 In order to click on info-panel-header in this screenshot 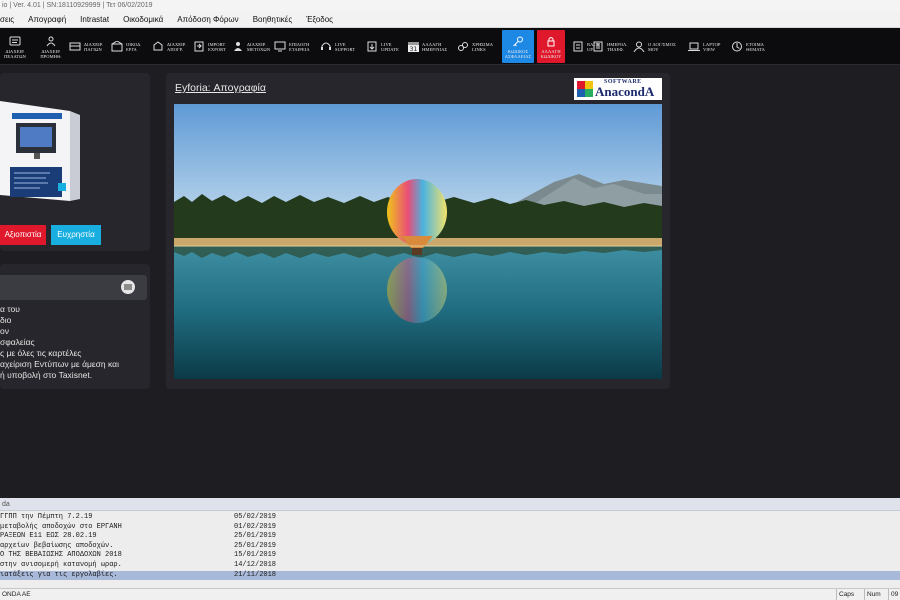, I will do `click(73, 287)`.